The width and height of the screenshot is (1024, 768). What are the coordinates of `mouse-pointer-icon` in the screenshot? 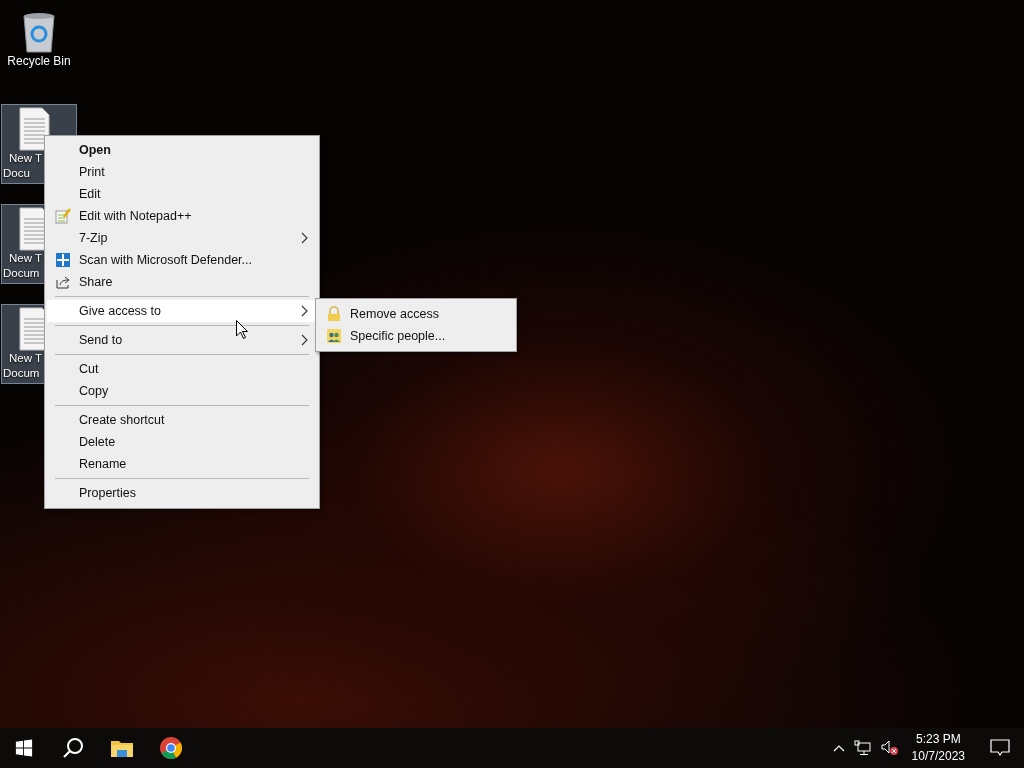 It's located at (242, 329).